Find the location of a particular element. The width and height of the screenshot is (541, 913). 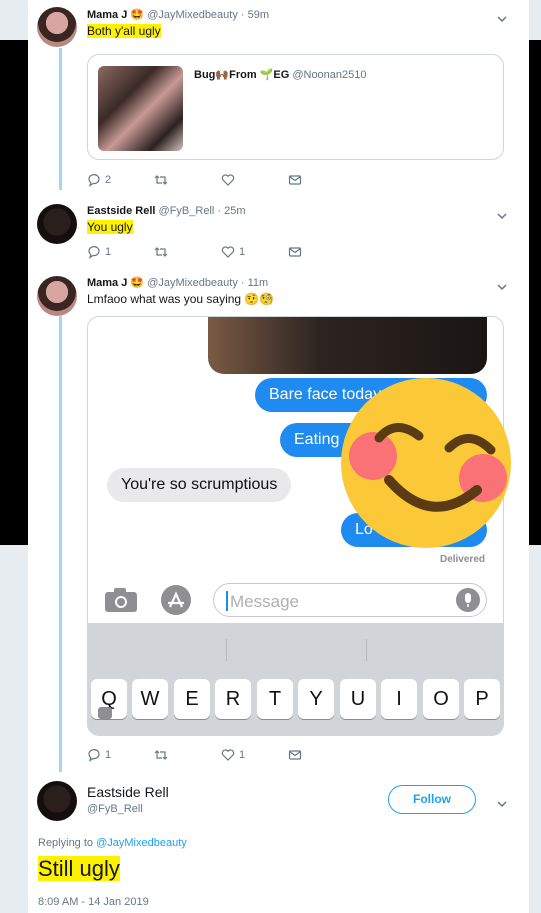

tweet-text: Both y'all ugly is located at coordinates (124, 31).